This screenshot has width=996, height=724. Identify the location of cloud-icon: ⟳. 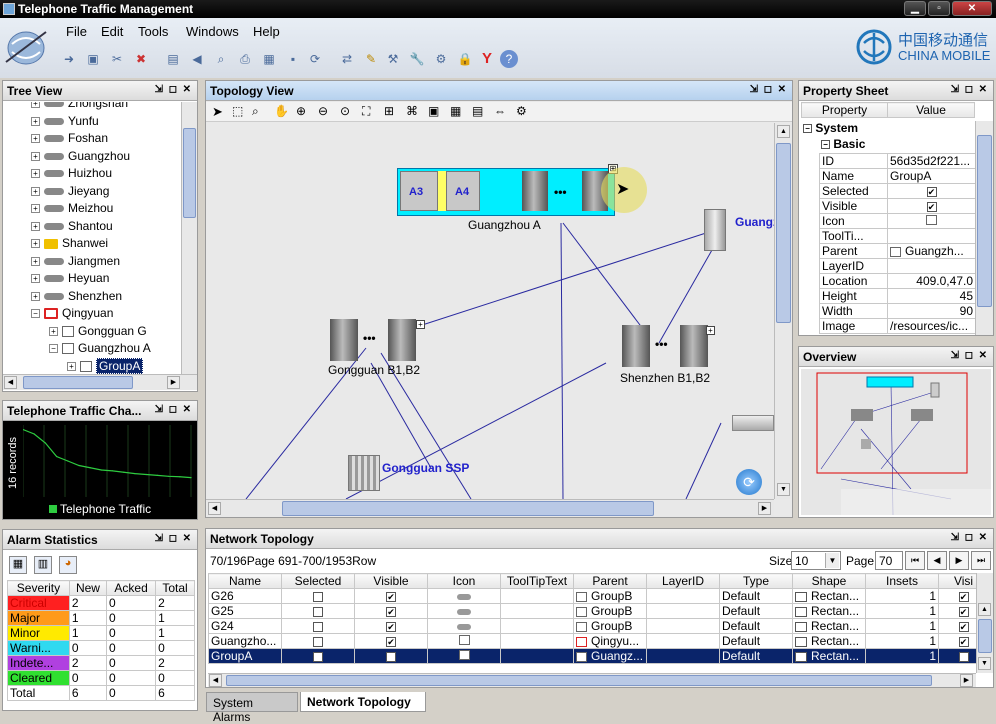
(749, 482).